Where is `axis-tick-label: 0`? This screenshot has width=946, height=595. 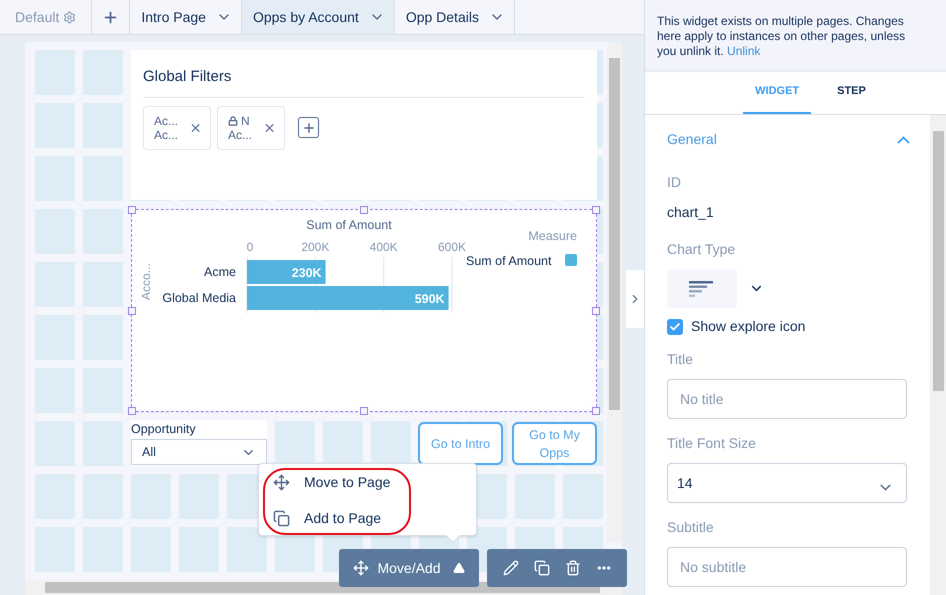 axis-tick-label: 0 is located at coordinates (250, 247).